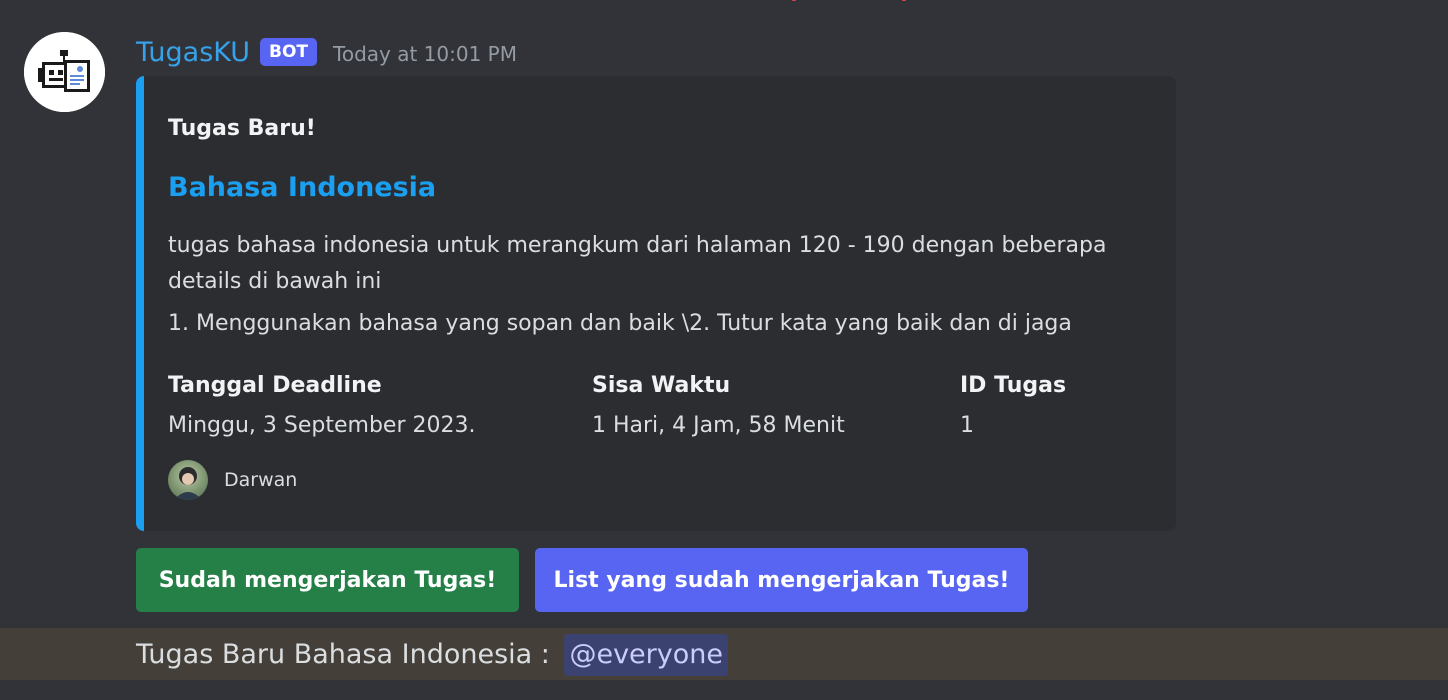 The image size is (1448, 700). What do you see at coordinates (661, 385) in the screenshot?
I see `field-name: Sisa Waktu` at bounding box center [661, 385].